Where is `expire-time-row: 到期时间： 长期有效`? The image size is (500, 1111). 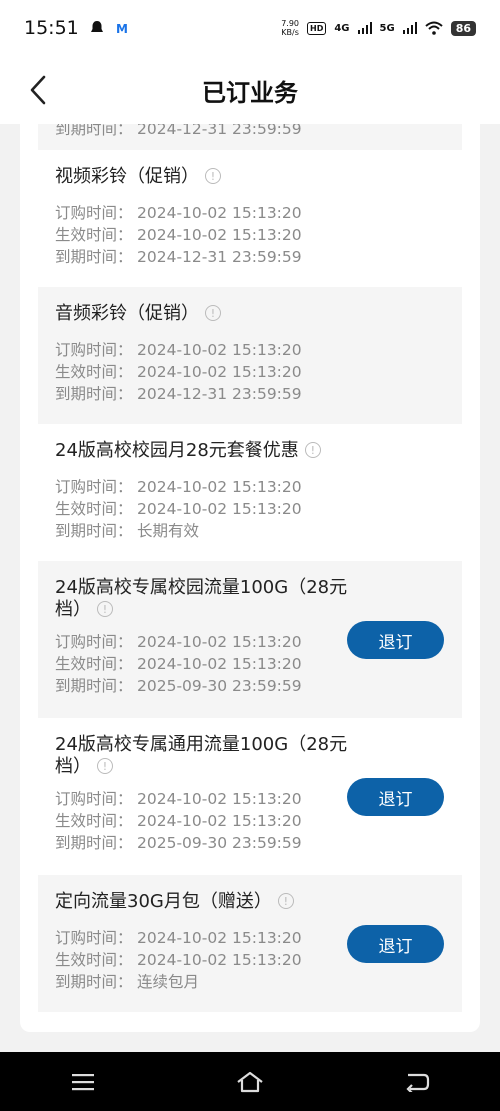
expire-time-row: 到期时间： 长期有效 is located at coordinates (127, 531).